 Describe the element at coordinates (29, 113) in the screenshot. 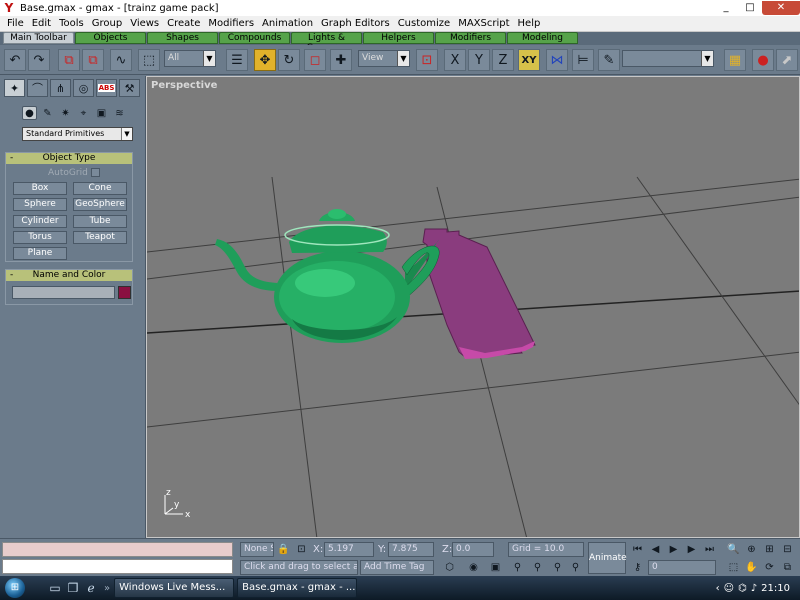

I see `geometry-icon: ●` at that location.